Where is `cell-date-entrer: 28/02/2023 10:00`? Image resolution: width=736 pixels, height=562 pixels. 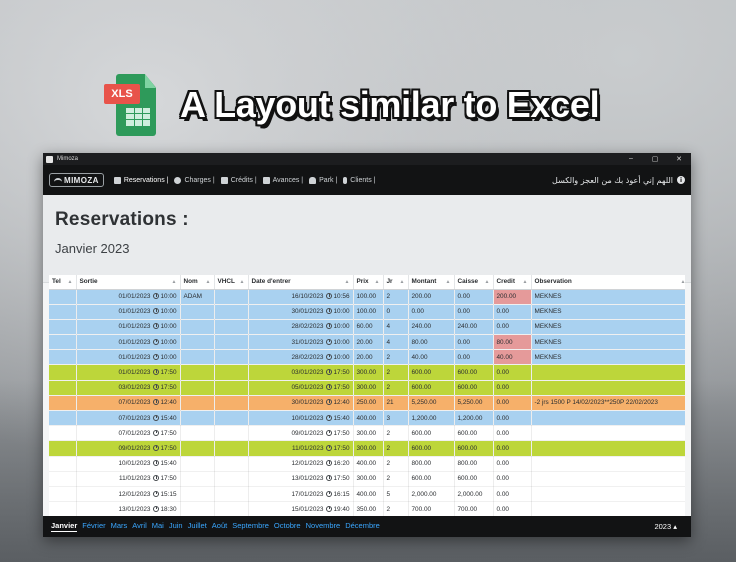 cell-date-entrer: 28/02/2023 10:00 is located at coordinates (301, 357).